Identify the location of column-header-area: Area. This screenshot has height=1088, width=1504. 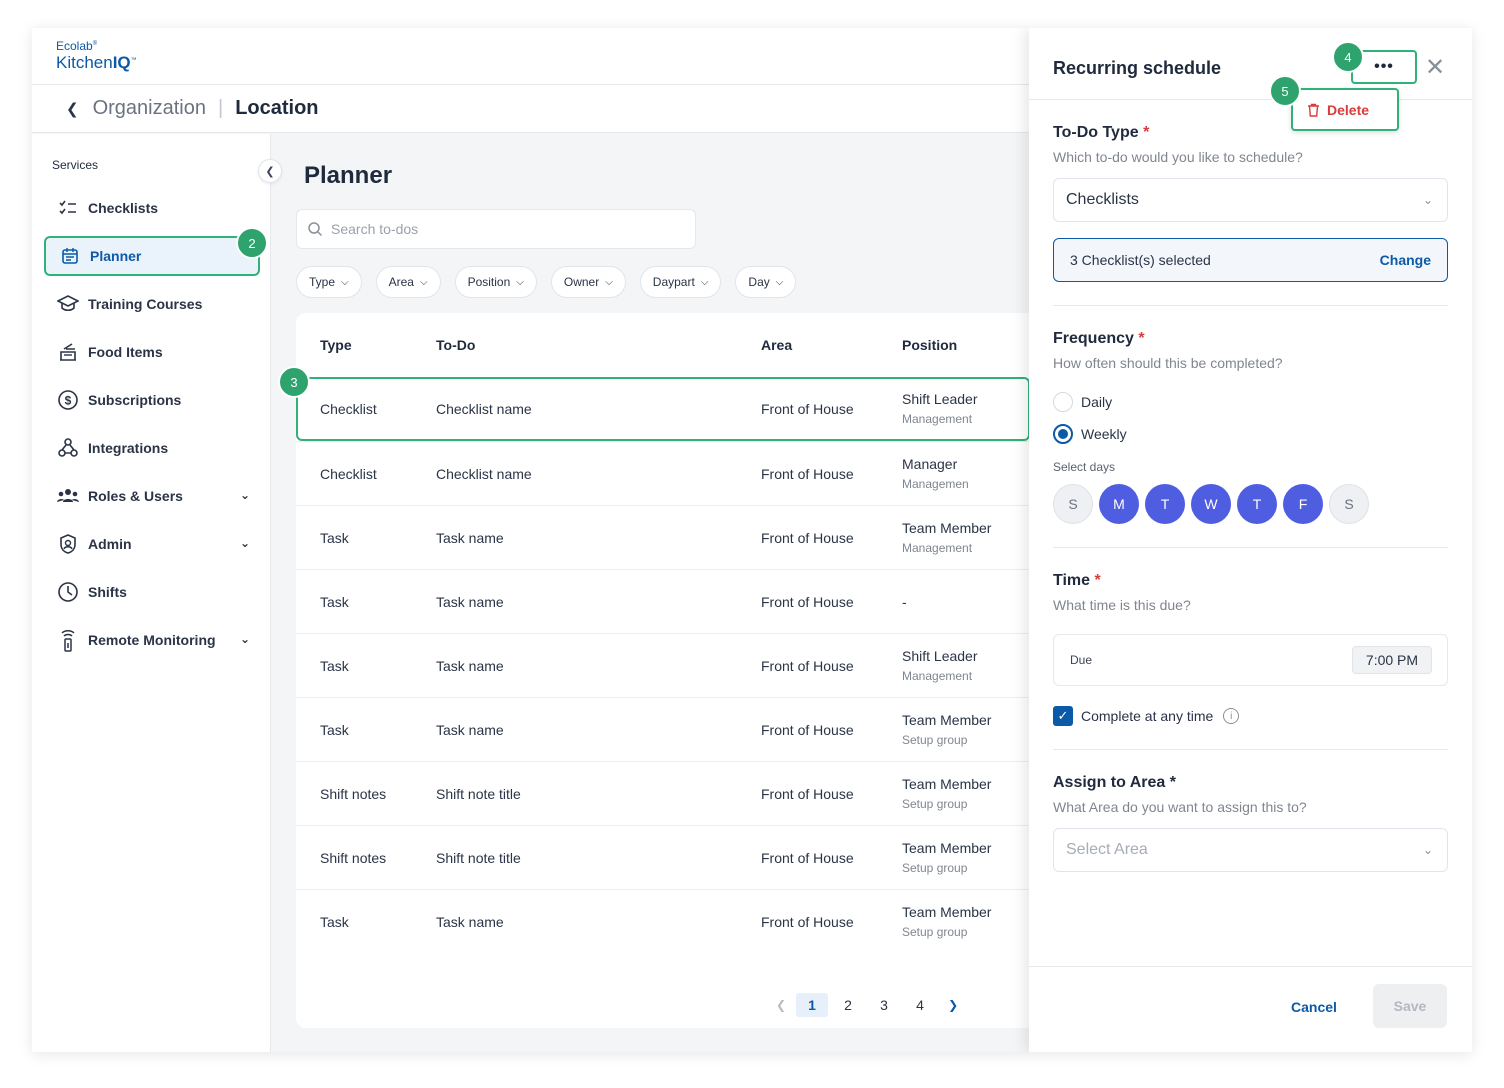
(776, 345).